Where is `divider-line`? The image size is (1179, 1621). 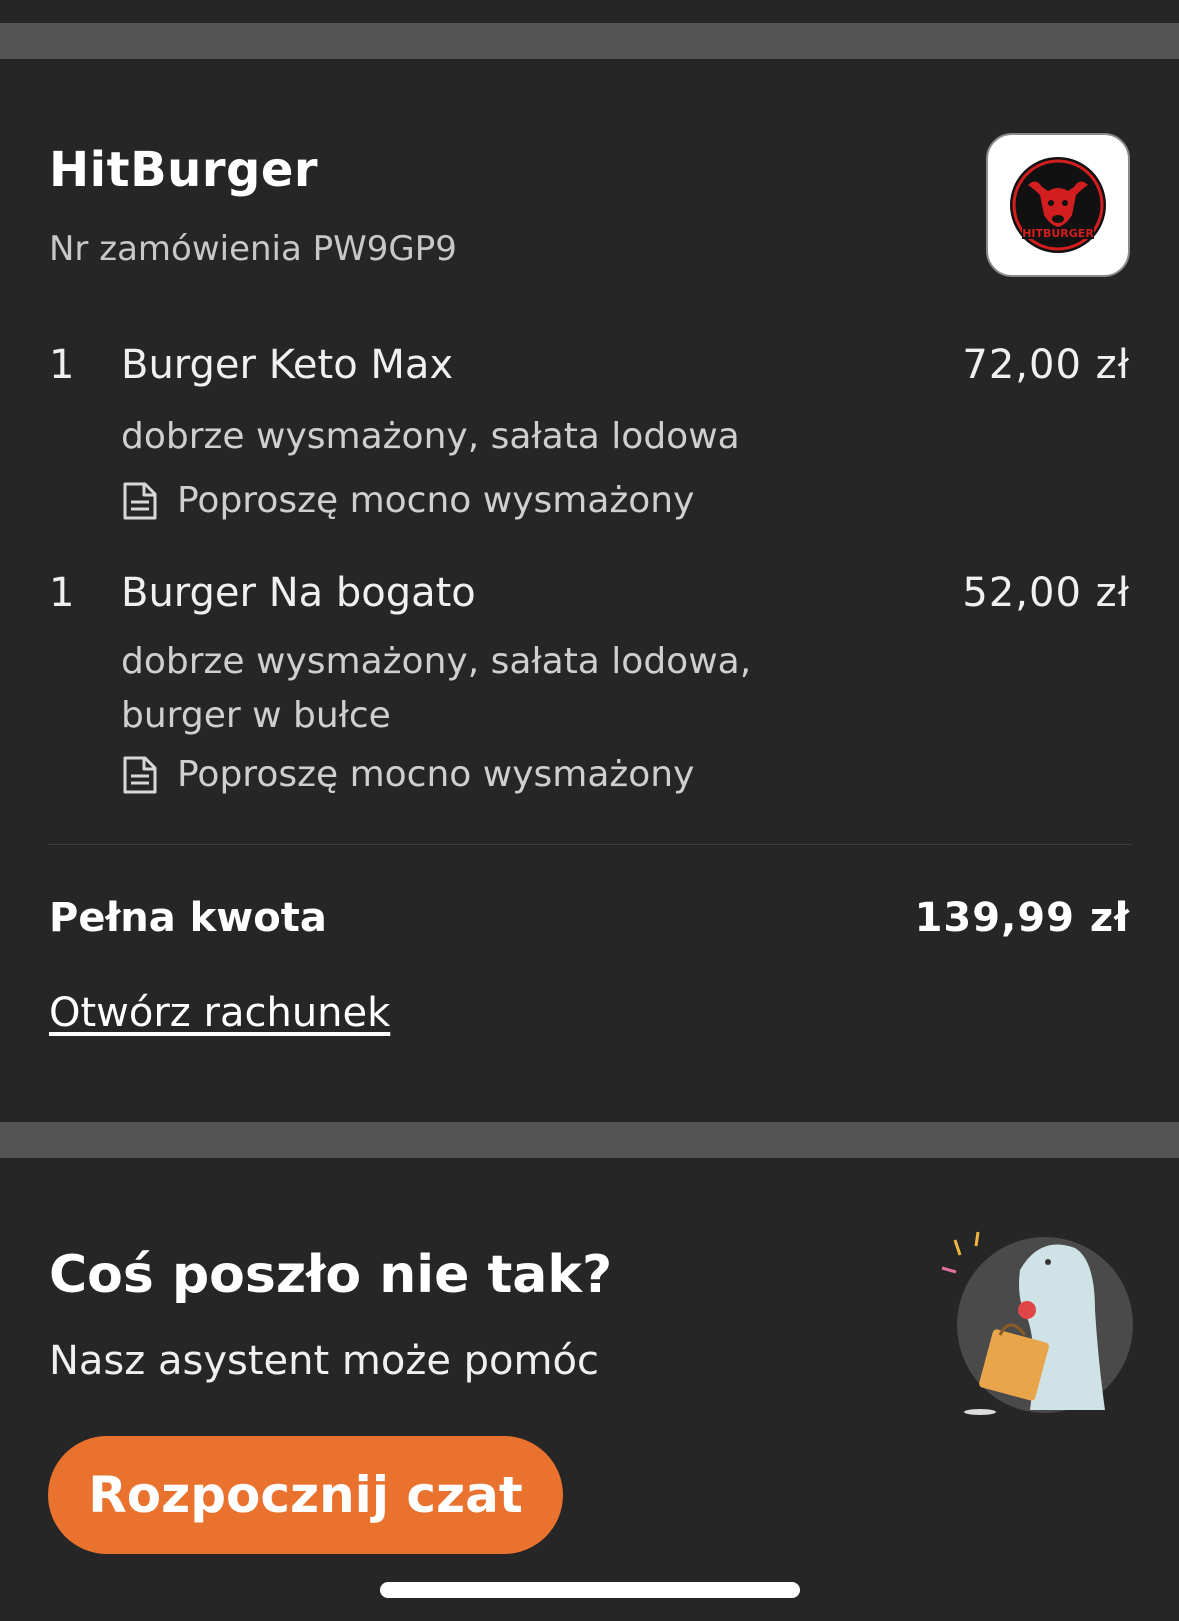 divider-line is located at coordinates (589, 844).